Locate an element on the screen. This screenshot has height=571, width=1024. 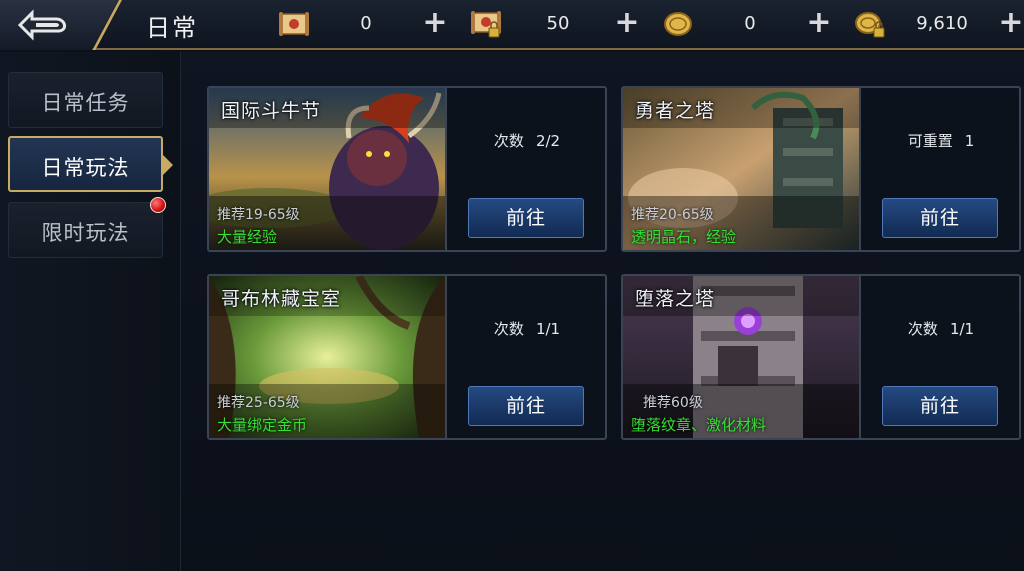
top-bar: 日常 0 + 50 + 0 + 9,610 + is located at coordinates (512, 25).